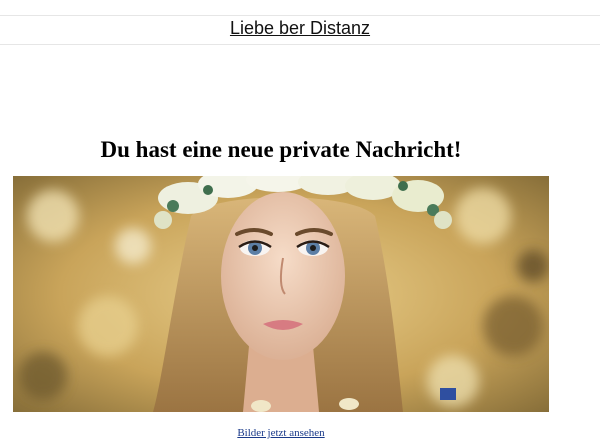 The height and width of the screenshot is (443, 600). I want to click on site-title-link: Liebe ber Distanz, so click(300, 28).